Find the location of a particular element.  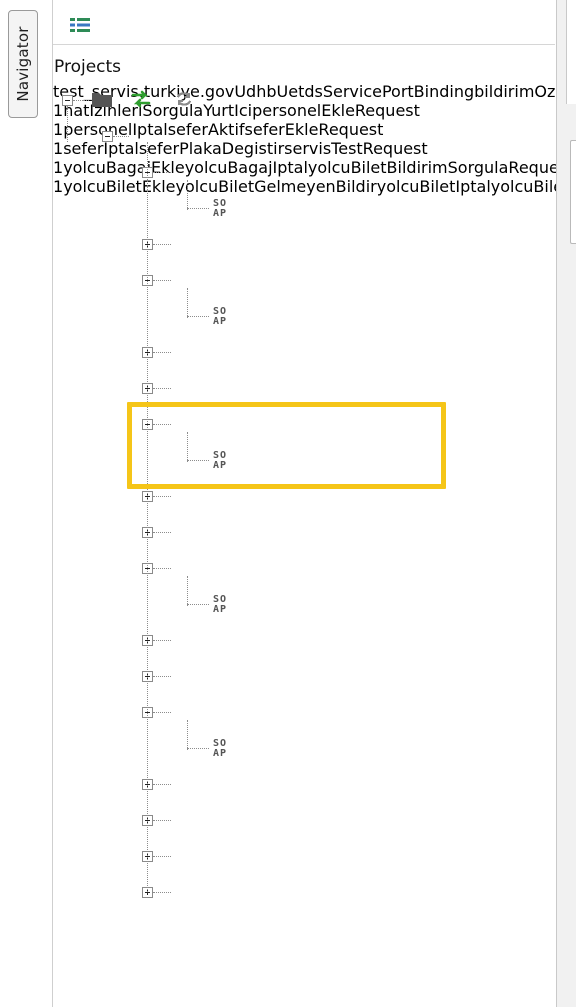

operation-node-label: seferIptal is located at coordinates (101, 148).